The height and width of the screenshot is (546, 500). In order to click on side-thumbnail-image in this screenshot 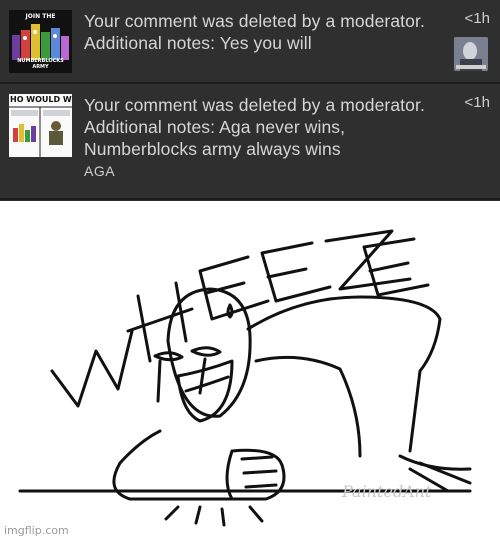, I will do `click(471, 54)`.